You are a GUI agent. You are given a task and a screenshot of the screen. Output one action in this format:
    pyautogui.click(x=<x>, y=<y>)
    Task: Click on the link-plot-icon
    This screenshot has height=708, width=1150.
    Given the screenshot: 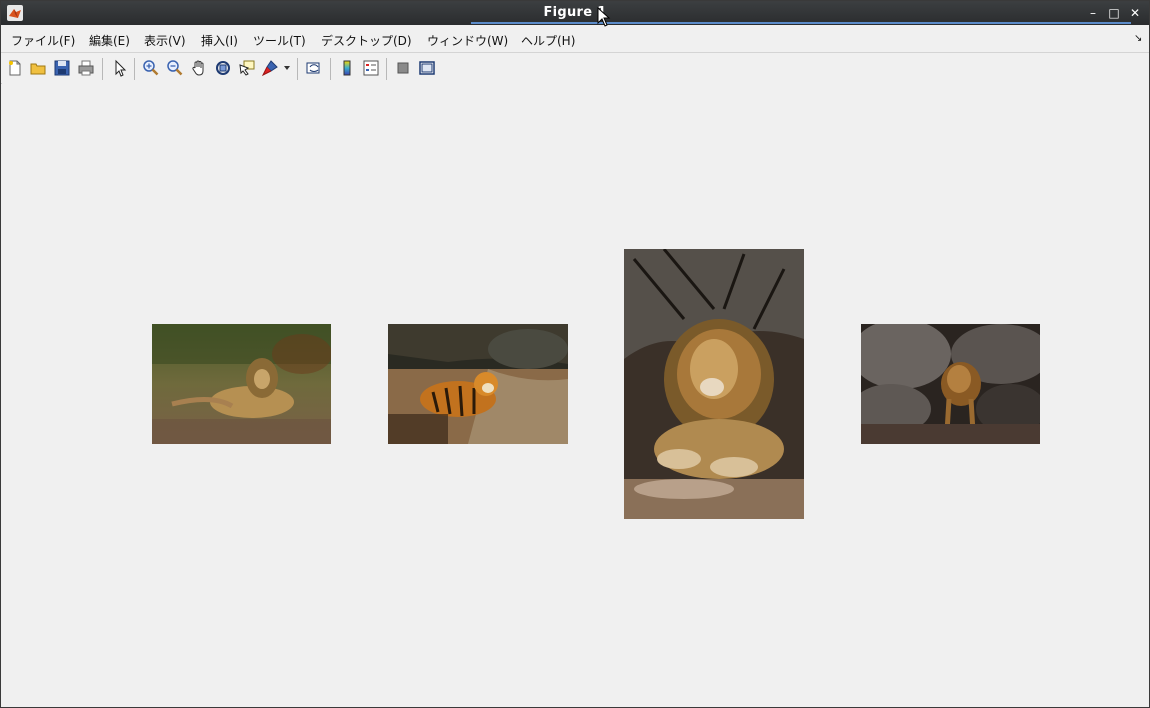 What is the action you would take?
    pyautogui.click(x=314, y=68)
    